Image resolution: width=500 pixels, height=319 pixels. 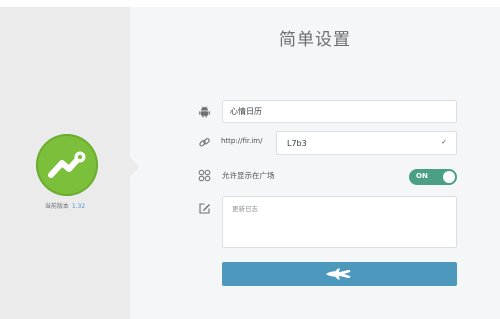 I want to click on app-logo, so click(x=67, y=165).